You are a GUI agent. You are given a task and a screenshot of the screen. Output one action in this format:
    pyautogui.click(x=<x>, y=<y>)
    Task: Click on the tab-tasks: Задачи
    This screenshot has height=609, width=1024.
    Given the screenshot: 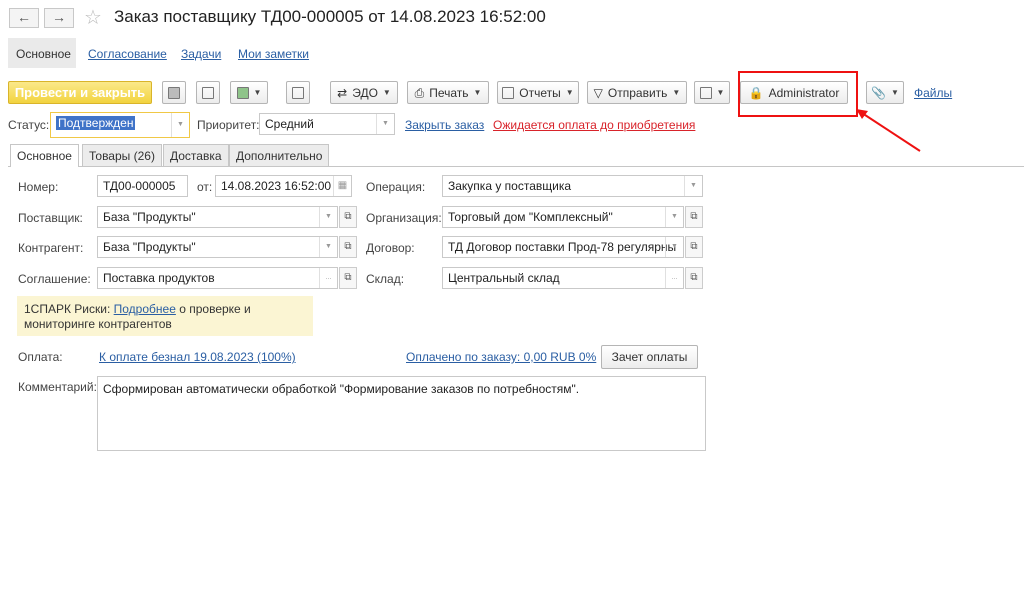 What is the action you would take?
    pyautogui.click(x=201, y=54)
    